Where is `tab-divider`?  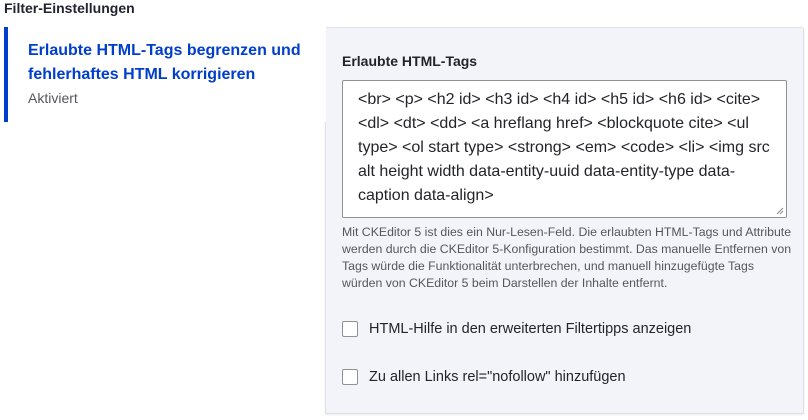
tab-divider is located at coordinates (564, 27).